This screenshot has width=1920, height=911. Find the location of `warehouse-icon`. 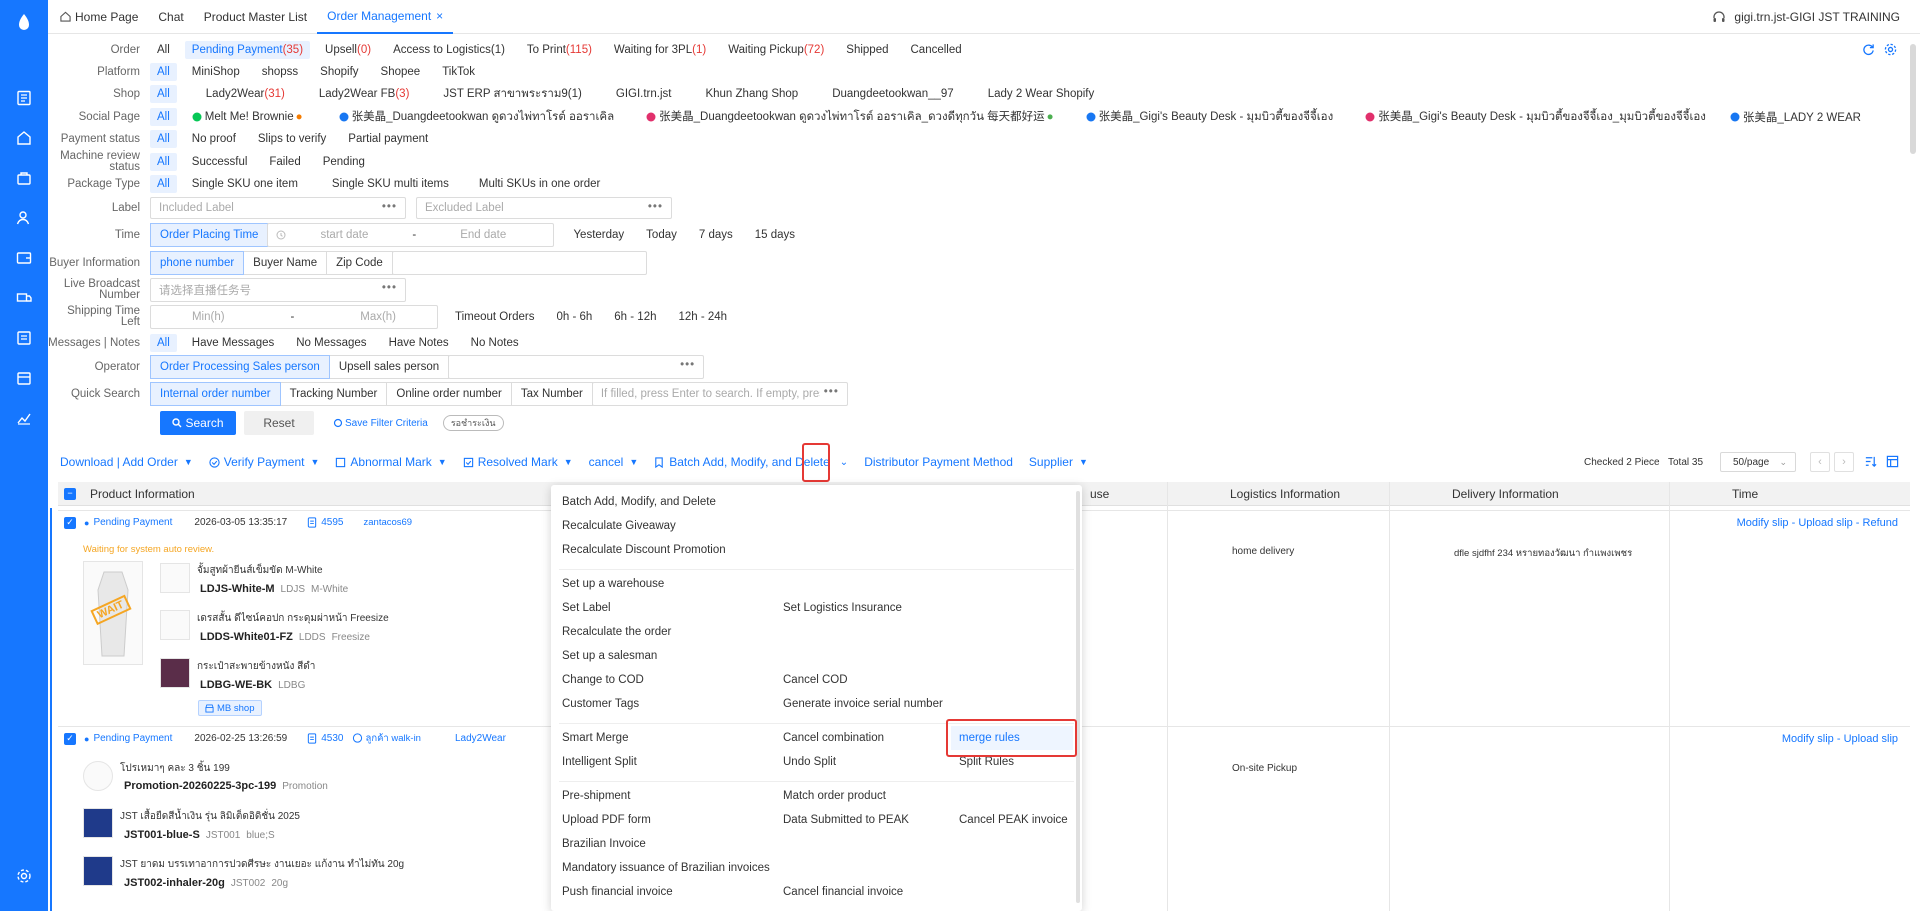

warehouse-icon is located at coordinates (24, 378).